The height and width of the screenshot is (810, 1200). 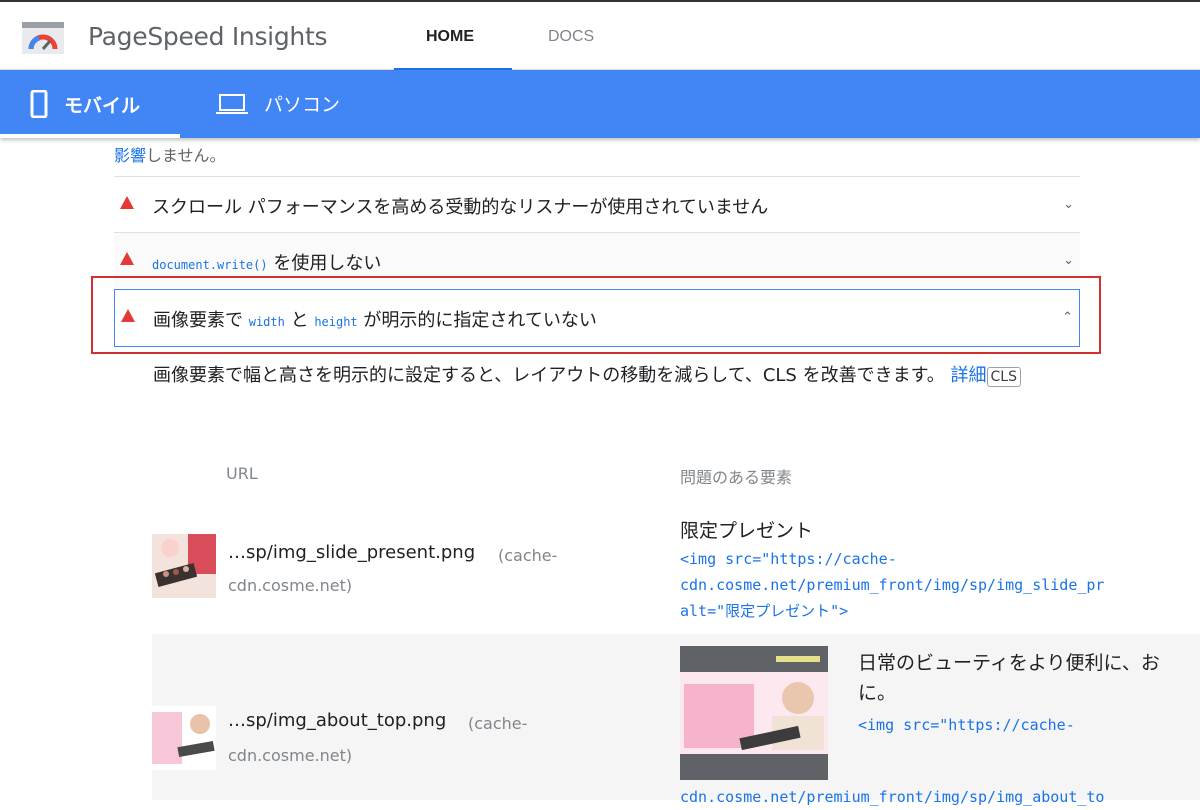 What do you see at coordinates (102, 105) in the screenshot?
I see `tab-mobile-label: モバイル` at bounding box center [102, 105].